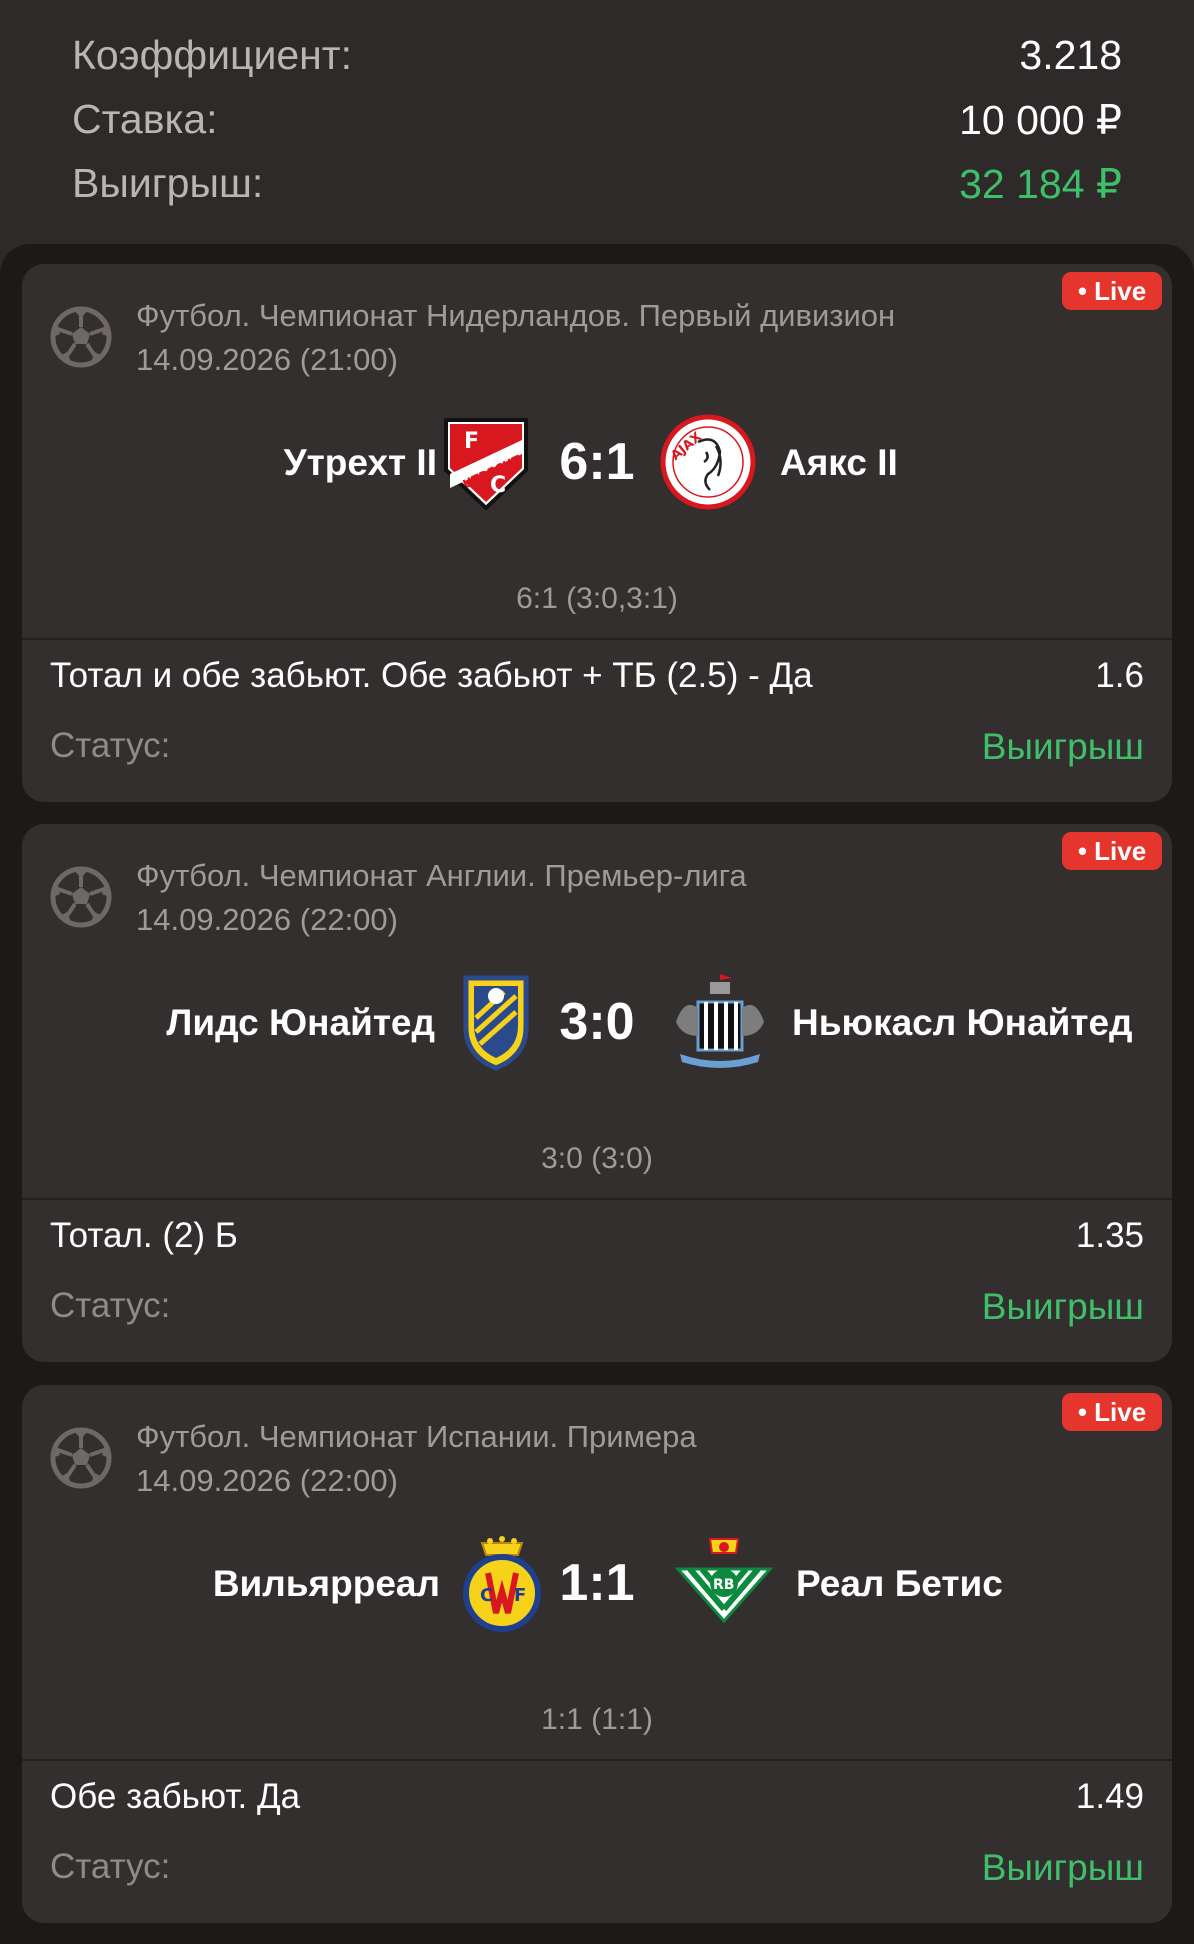 The width and height of the screenshot is (1194, 1944). Describe the element at coordinates (899, 1583) in the screenshot. I see `away-team-name: Реал Бетис` at that location.